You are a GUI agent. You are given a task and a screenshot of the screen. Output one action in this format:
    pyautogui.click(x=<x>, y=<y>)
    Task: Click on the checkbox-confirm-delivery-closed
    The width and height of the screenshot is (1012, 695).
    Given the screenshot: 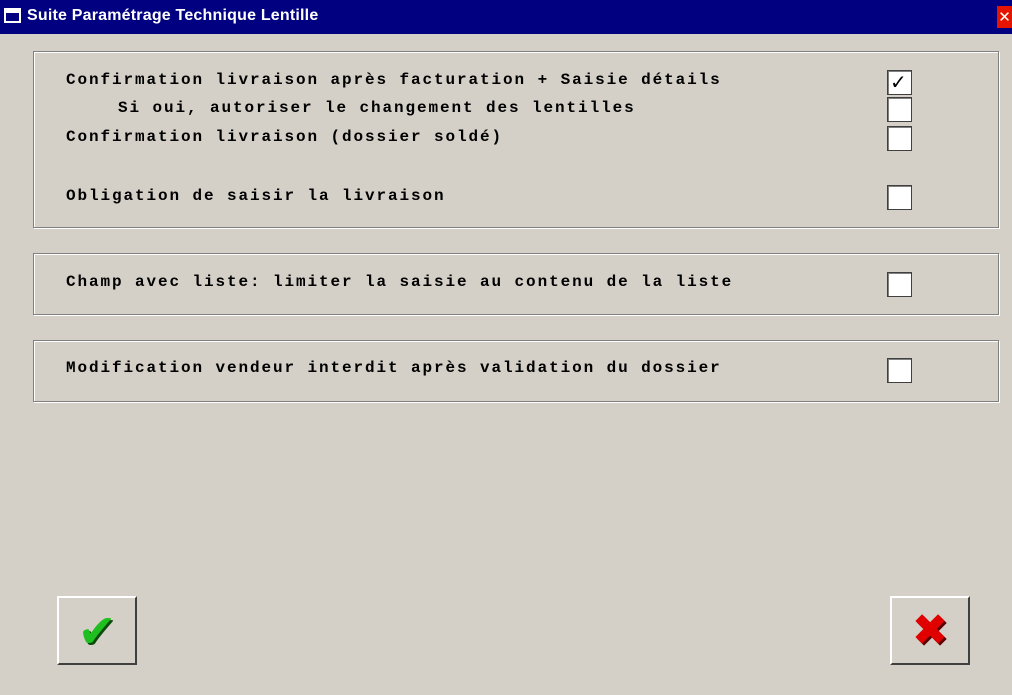 What is the action you would take?
    pyautogui.click(x=899, y=138)
    